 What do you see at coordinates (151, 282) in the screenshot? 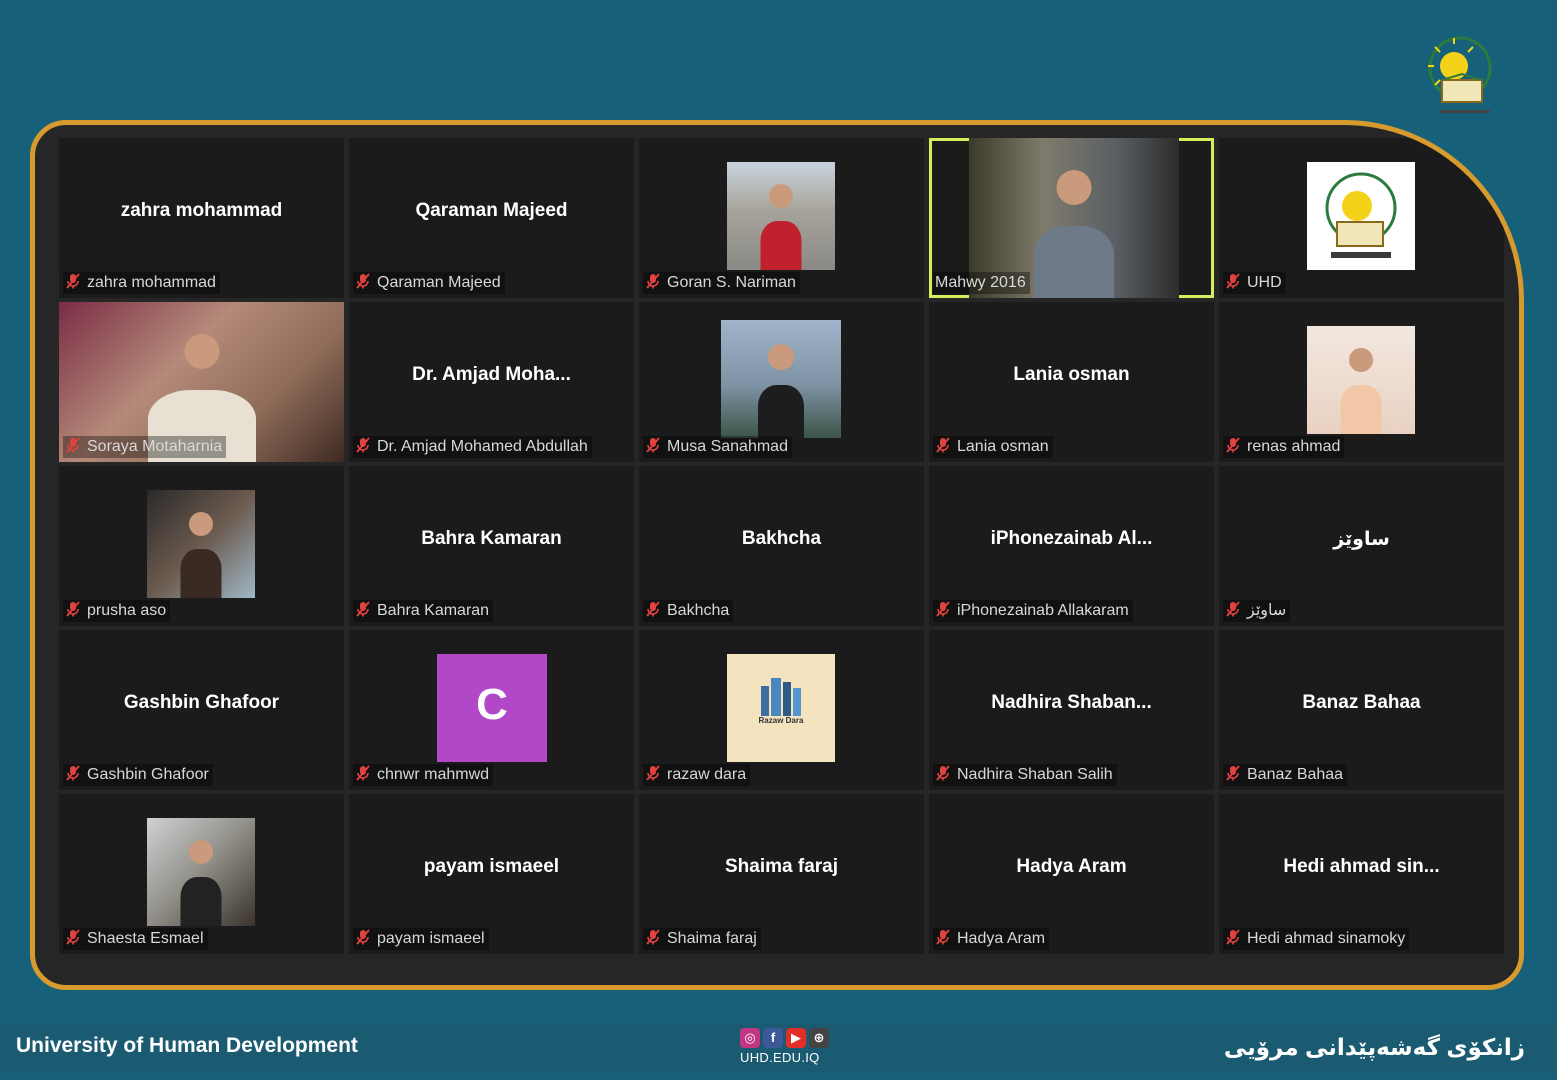
I see `participant-name: zahra mohammad` at bounding box center [151, 282].